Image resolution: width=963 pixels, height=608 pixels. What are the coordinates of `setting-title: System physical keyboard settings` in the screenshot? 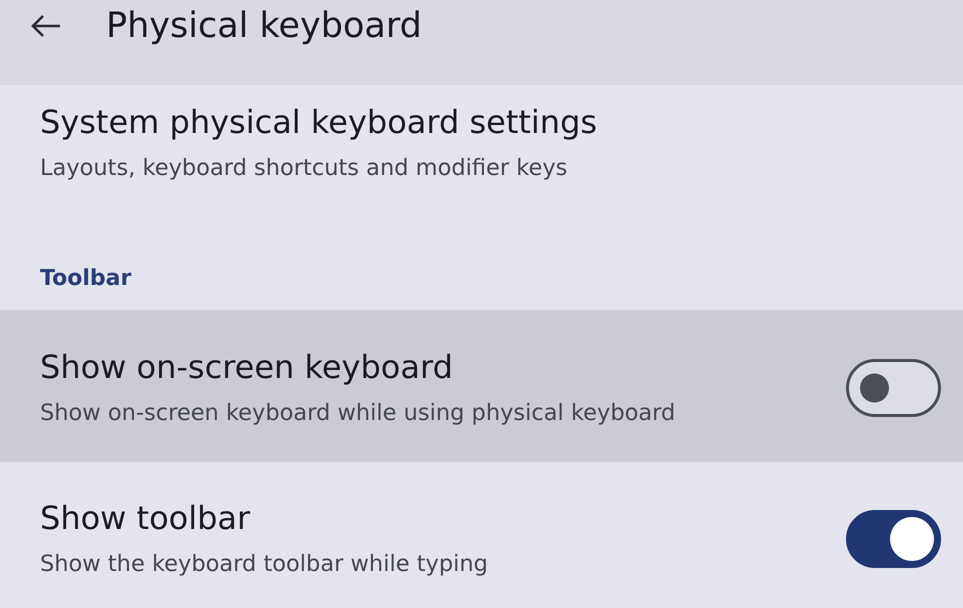 It's located at (319, 122).